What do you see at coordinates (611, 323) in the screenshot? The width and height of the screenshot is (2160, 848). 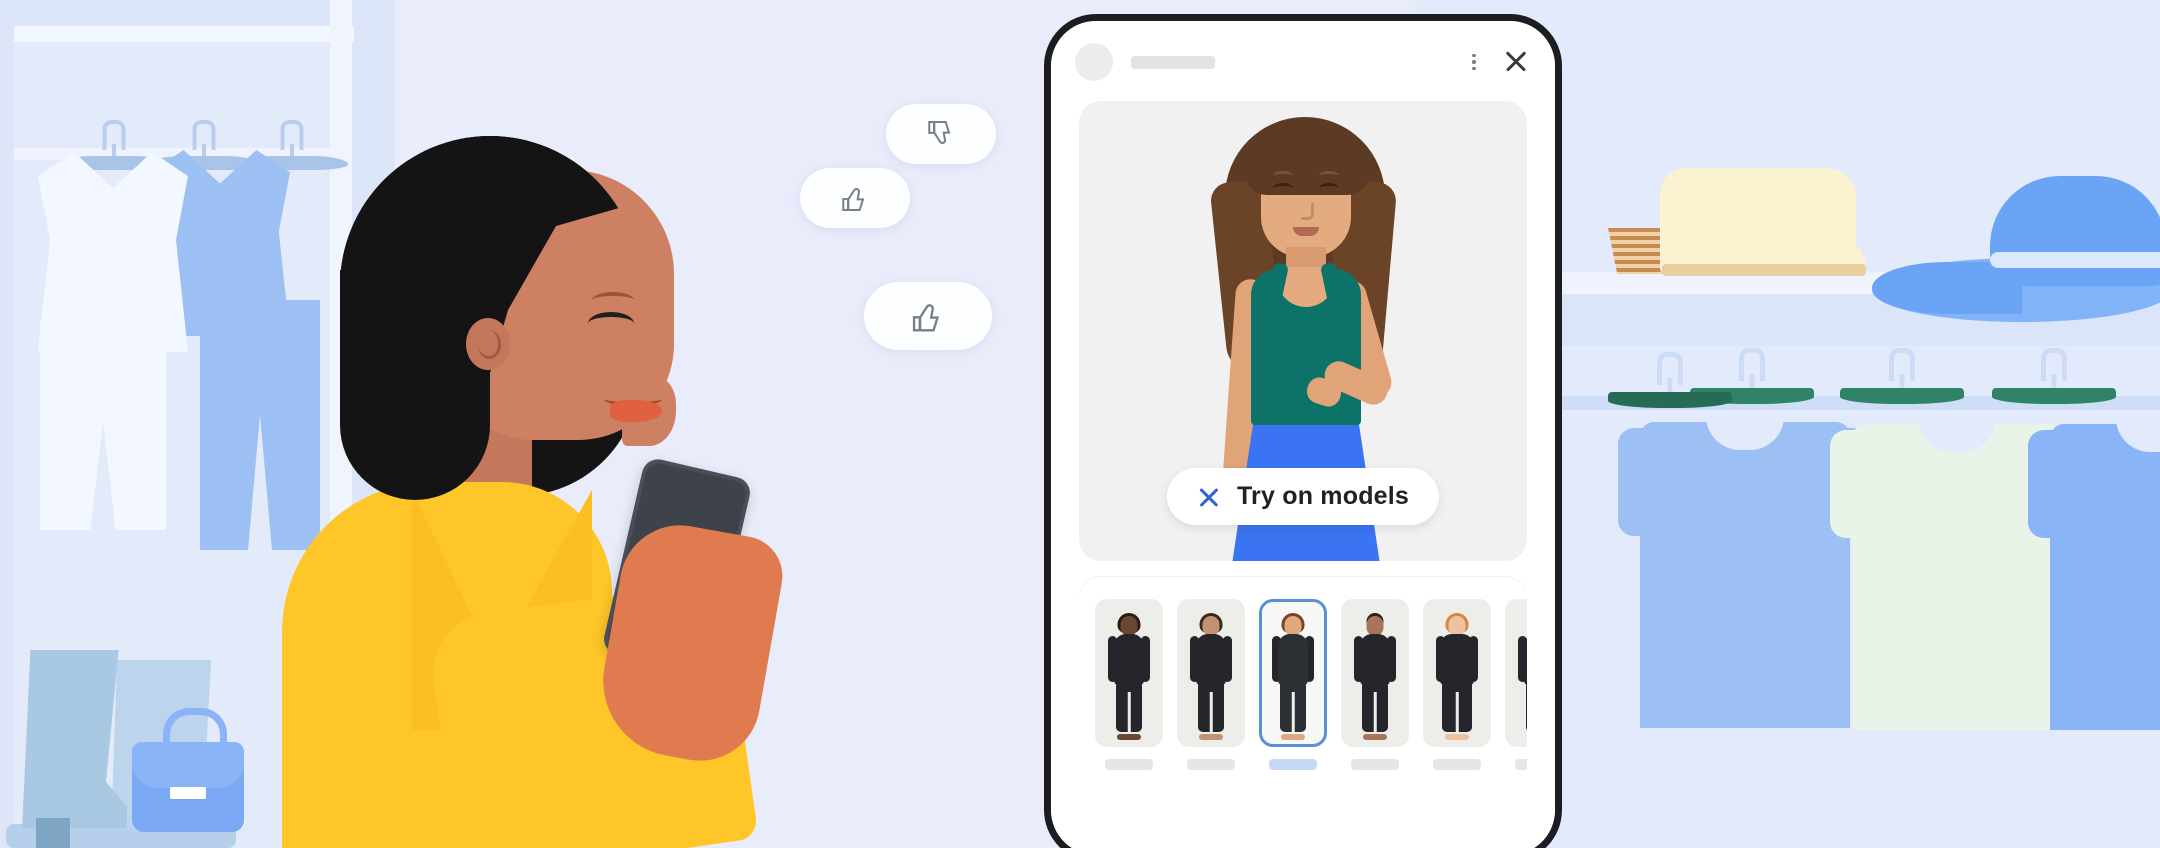 I see `shopper-eye` at bounding box center [611, 323].